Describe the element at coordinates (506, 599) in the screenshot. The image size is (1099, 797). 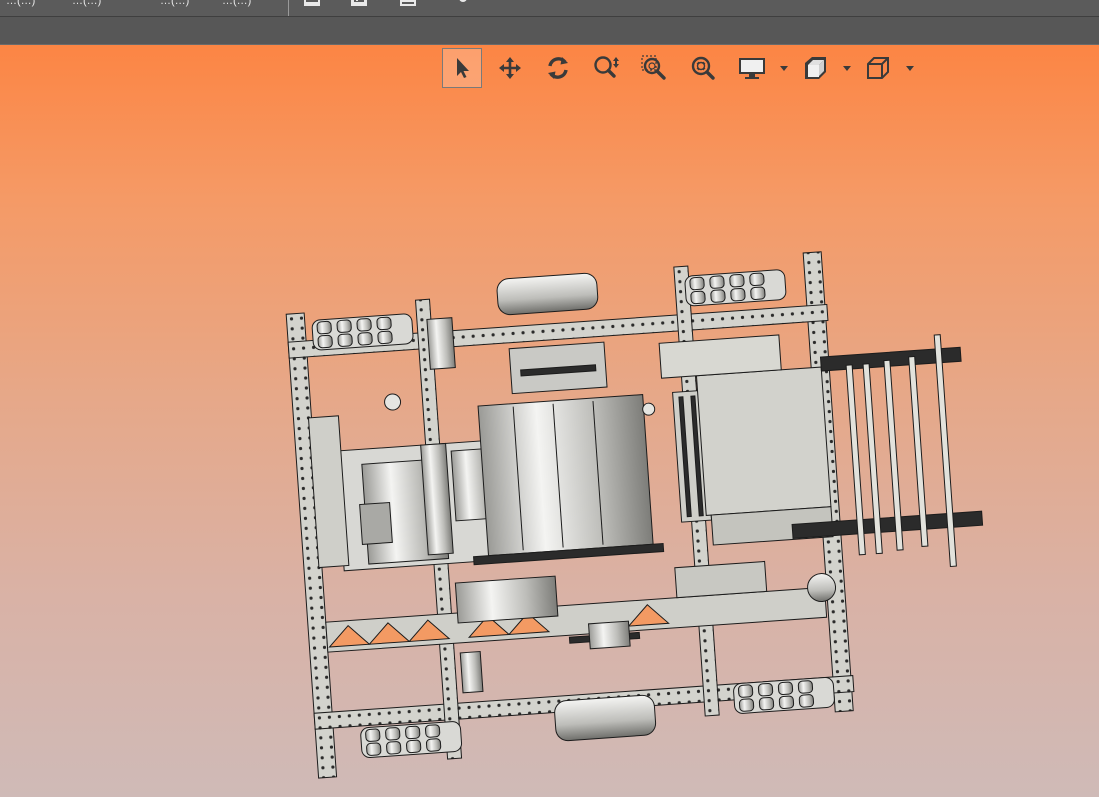
I see `lower-left-motors` at that location.